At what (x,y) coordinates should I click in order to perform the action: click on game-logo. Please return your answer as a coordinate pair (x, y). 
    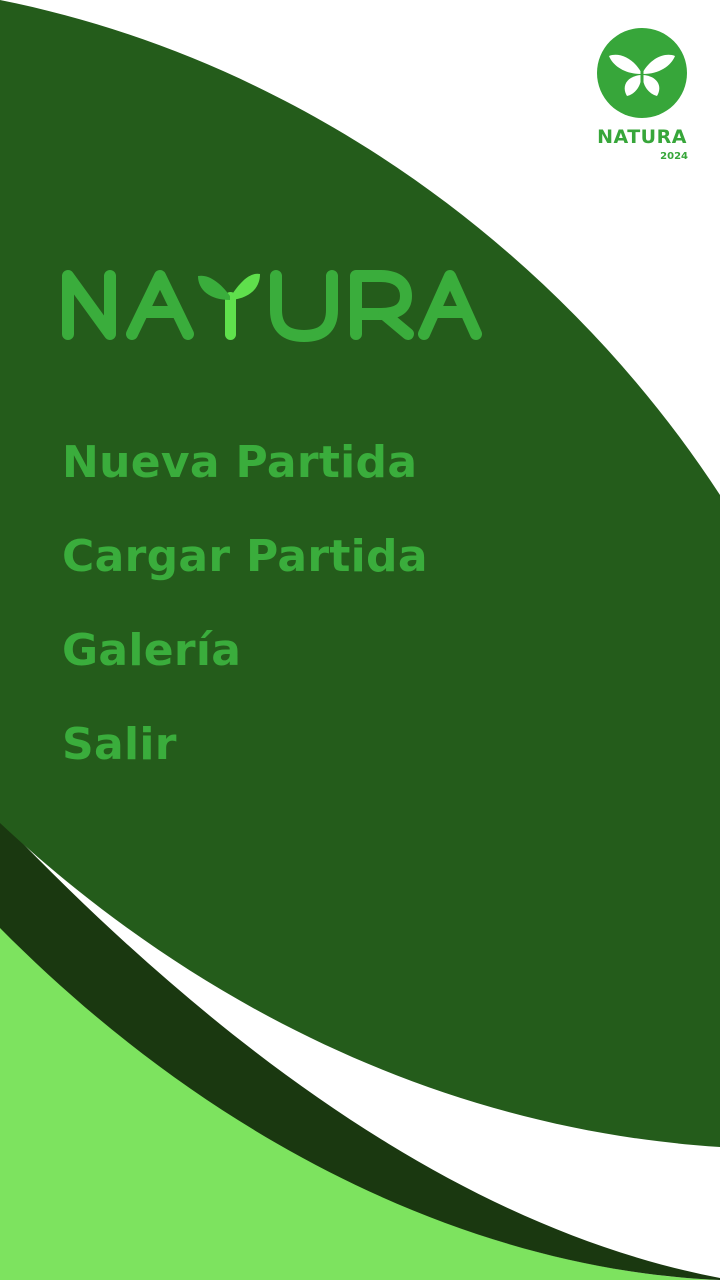
    Looking at the image, I should click on (272, 306).